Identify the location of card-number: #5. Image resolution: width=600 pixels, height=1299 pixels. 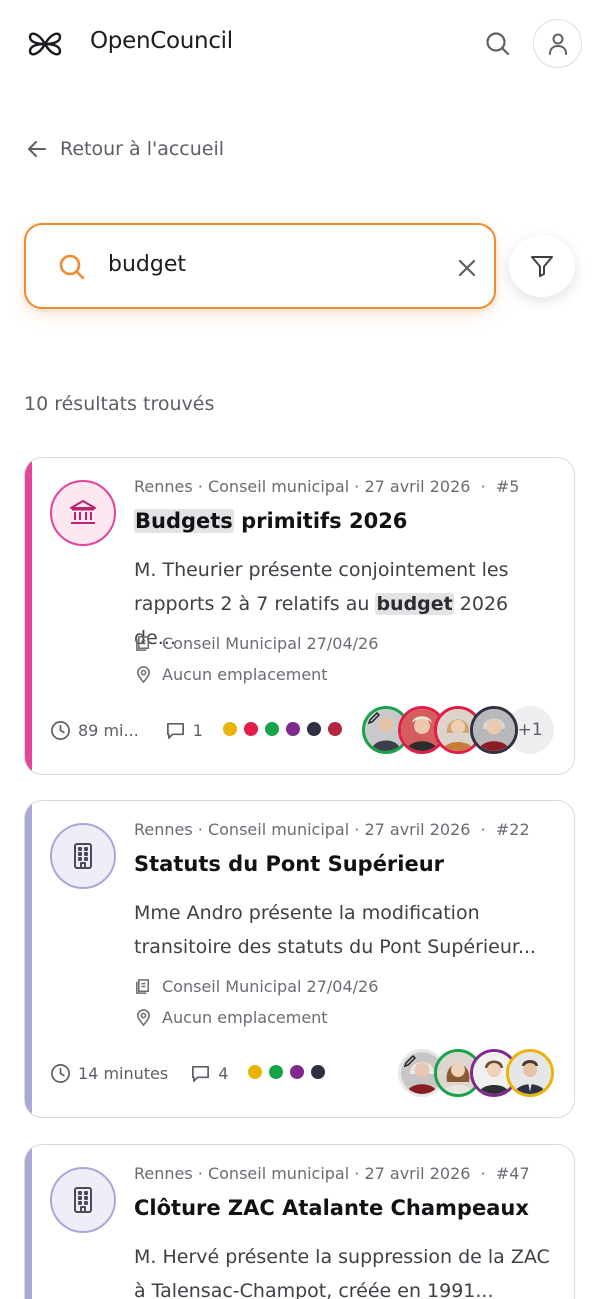
(507, 486).